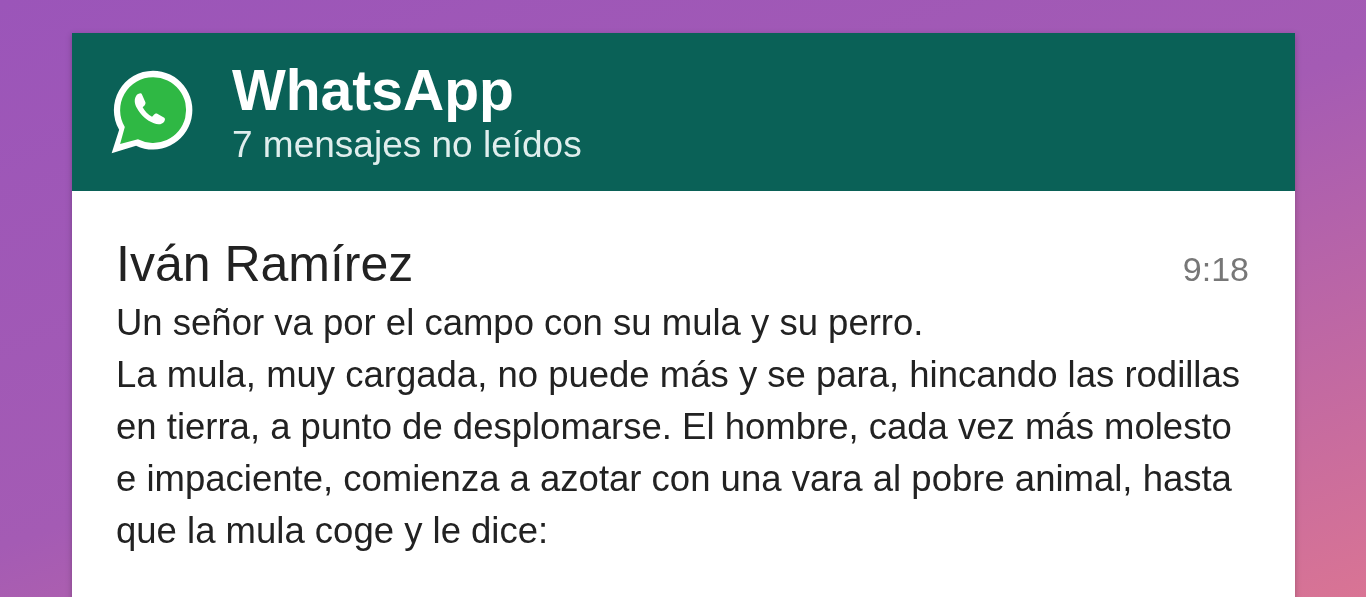 The width and height of the screenshot is (1366, 597). Describe the element at coordinates (407, 145) in the screenshot. I see `unread-summary: 7 mensajes no leídos` at that location.